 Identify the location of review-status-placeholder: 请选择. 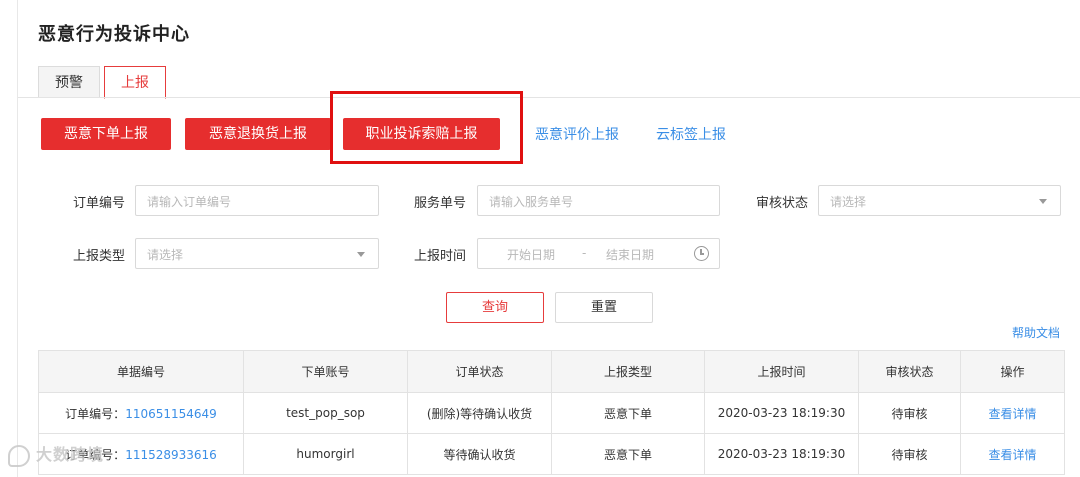
(848, 202).